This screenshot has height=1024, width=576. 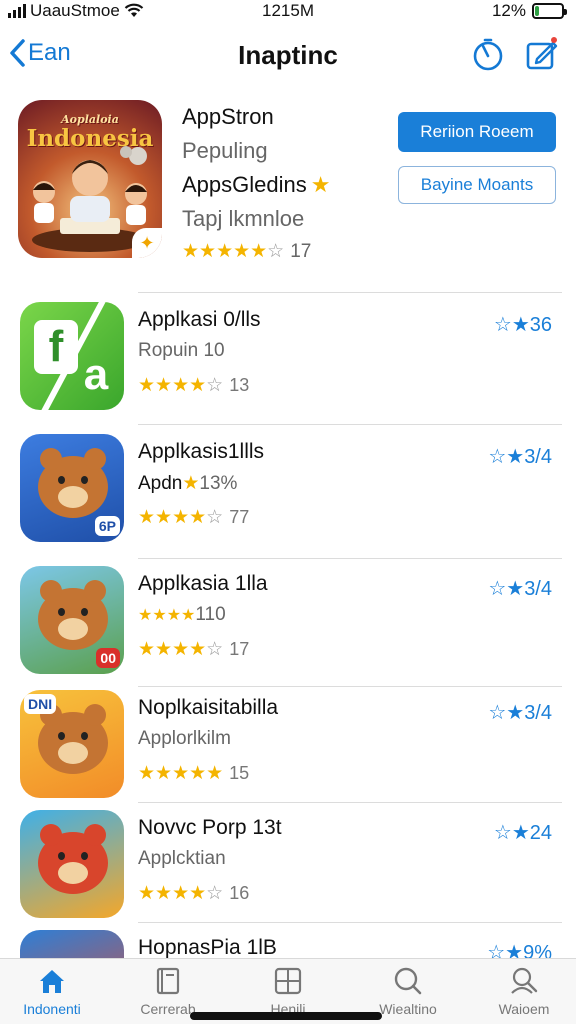 I want to click on tab-grid: Henili, so click(x=288, y=991).